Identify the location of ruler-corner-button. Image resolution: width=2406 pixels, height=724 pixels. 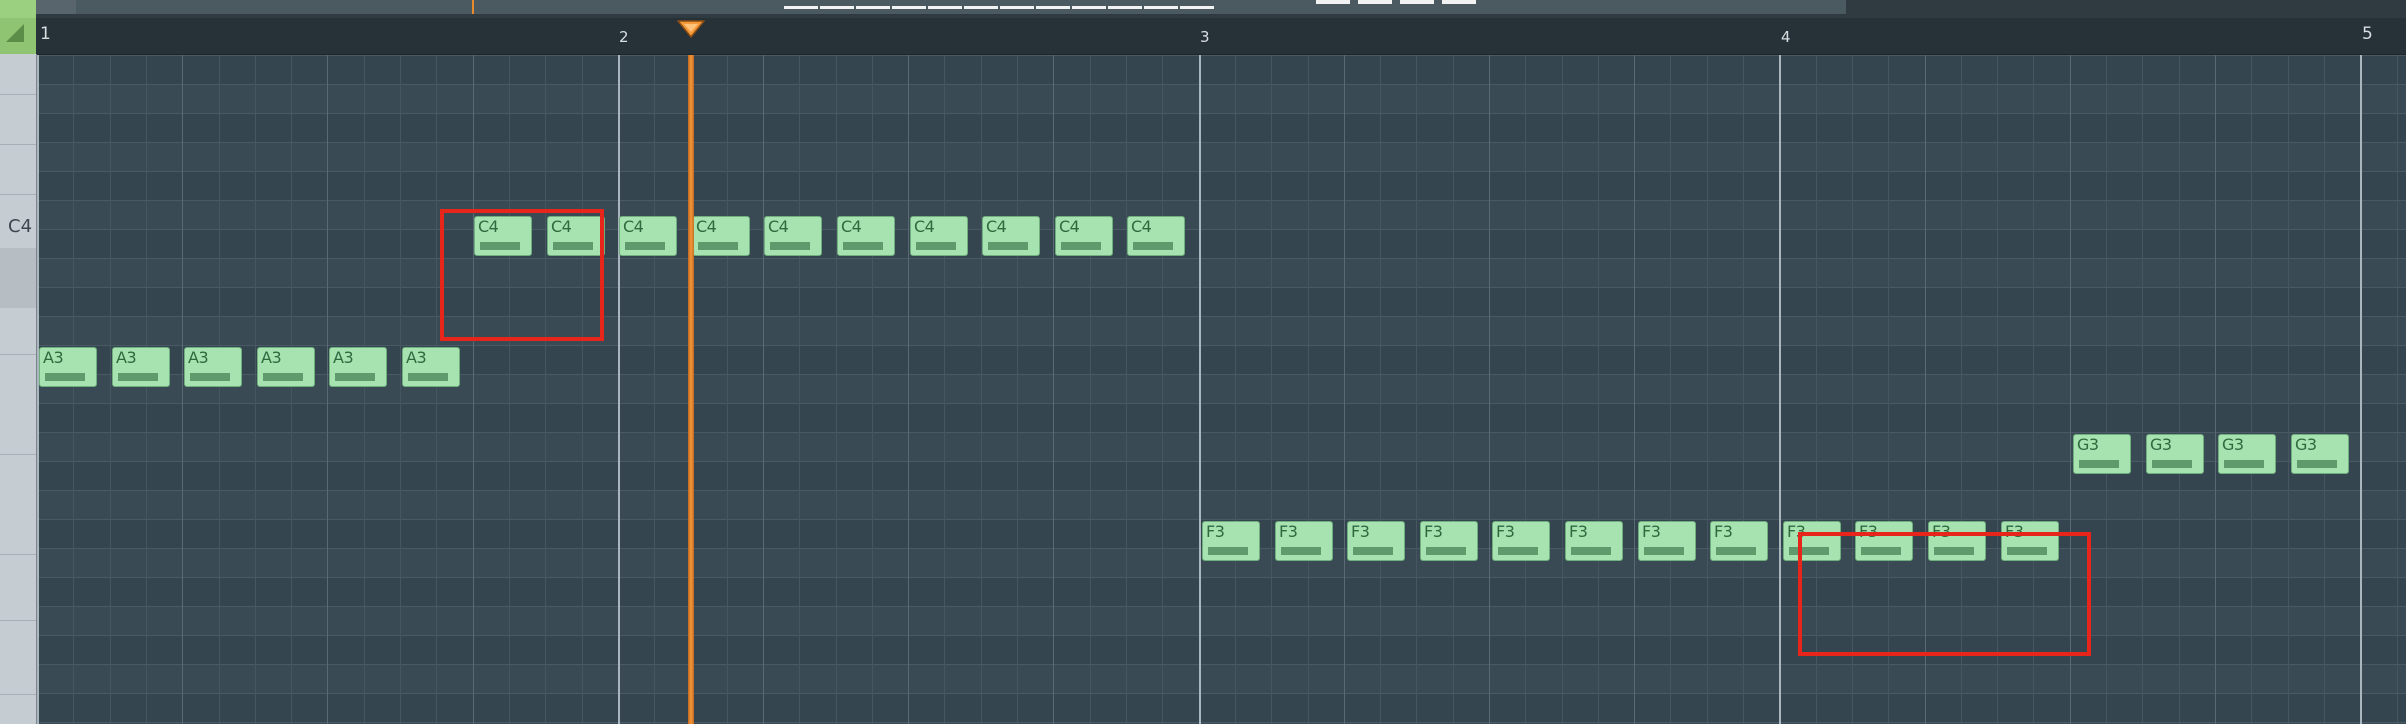
(18, 36).